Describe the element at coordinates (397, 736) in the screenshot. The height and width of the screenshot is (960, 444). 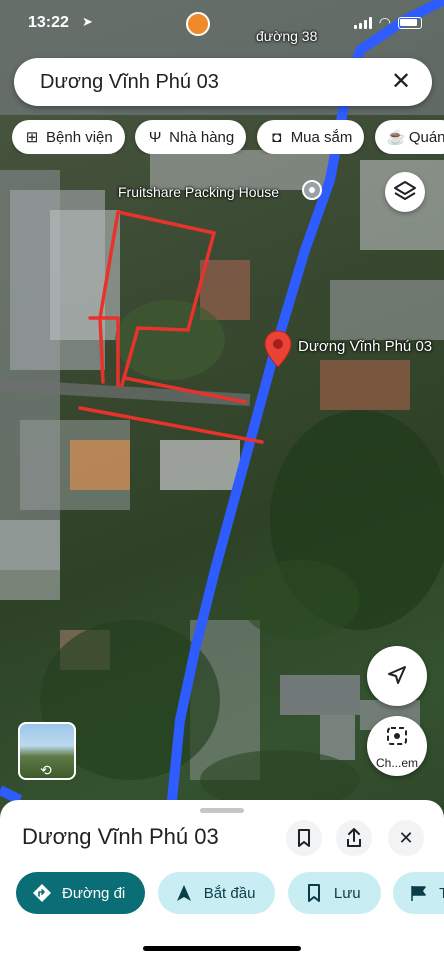
I see `camera-lens-icon` at that location.